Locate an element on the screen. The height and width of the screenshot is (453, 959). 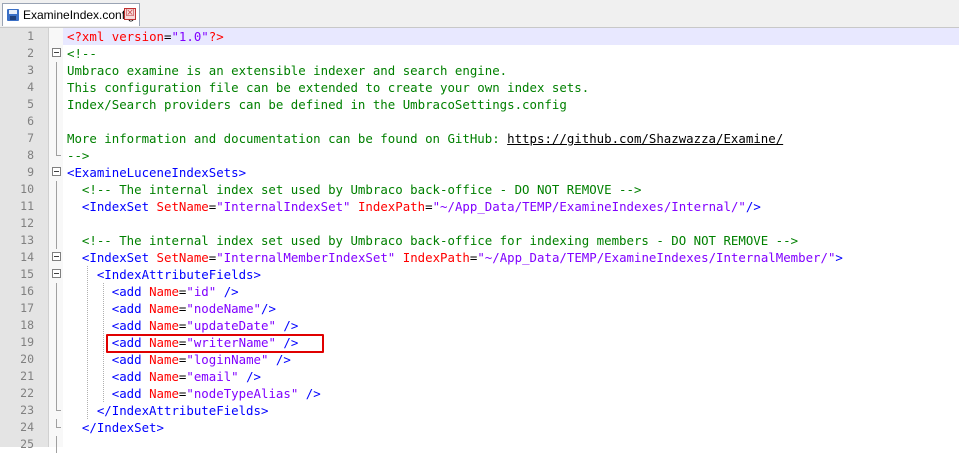
code-text: <!-- is located at coordinates (511, 53).